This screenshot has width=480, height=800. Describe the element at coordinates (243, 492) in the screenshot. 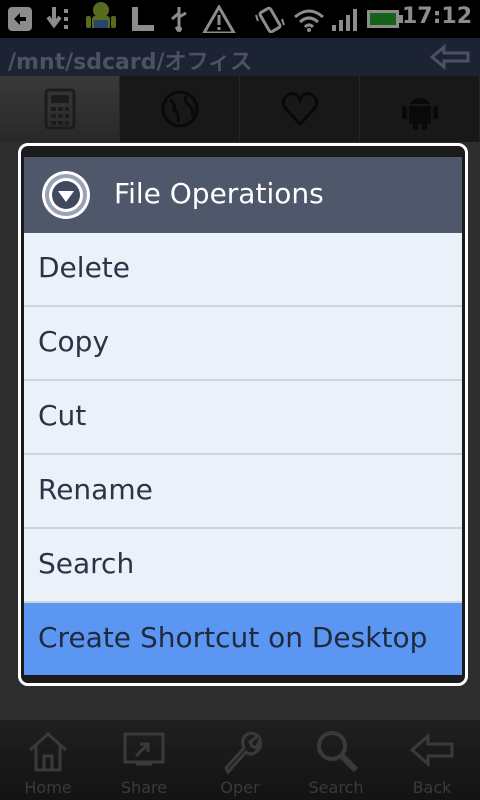

I see `menu-item-rename: Rename` at that location.